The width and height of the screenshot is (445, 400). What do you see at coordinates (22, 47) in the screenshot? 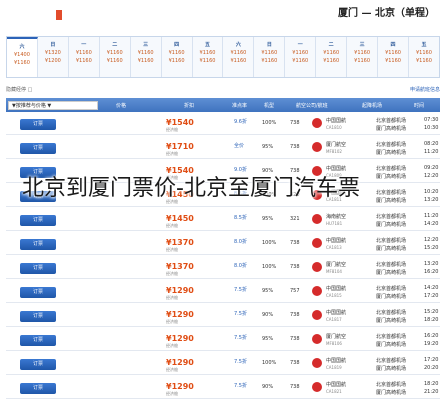
I see `date-weekday: 六` at bounding box center [22, 47].